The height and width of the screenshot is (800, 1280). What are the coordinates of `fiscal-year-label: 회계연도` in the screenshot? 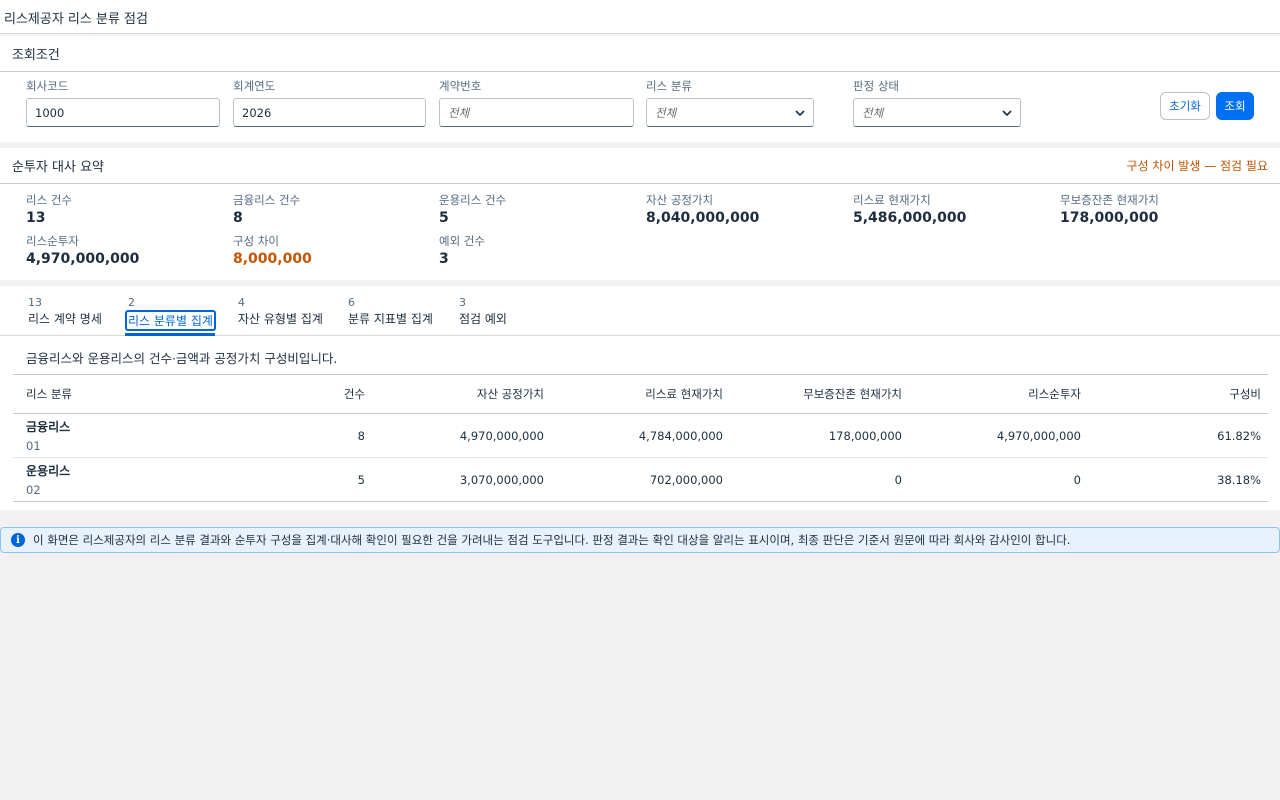 It's located at (254, 86).